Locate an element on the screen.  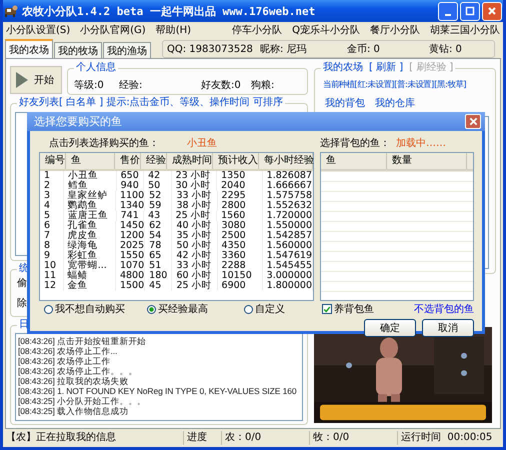
table-cell: 12 is located at coordinates (52, 286).